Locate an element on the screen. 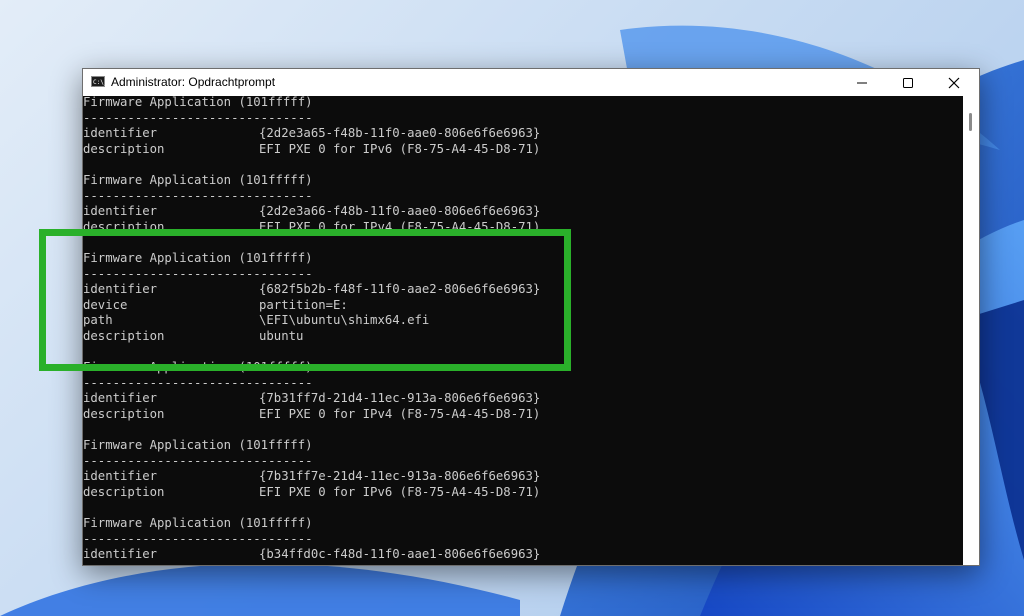  title-bar: C:\_ Administrator: Opdrachtprompt is located at coordinates (531, 82).